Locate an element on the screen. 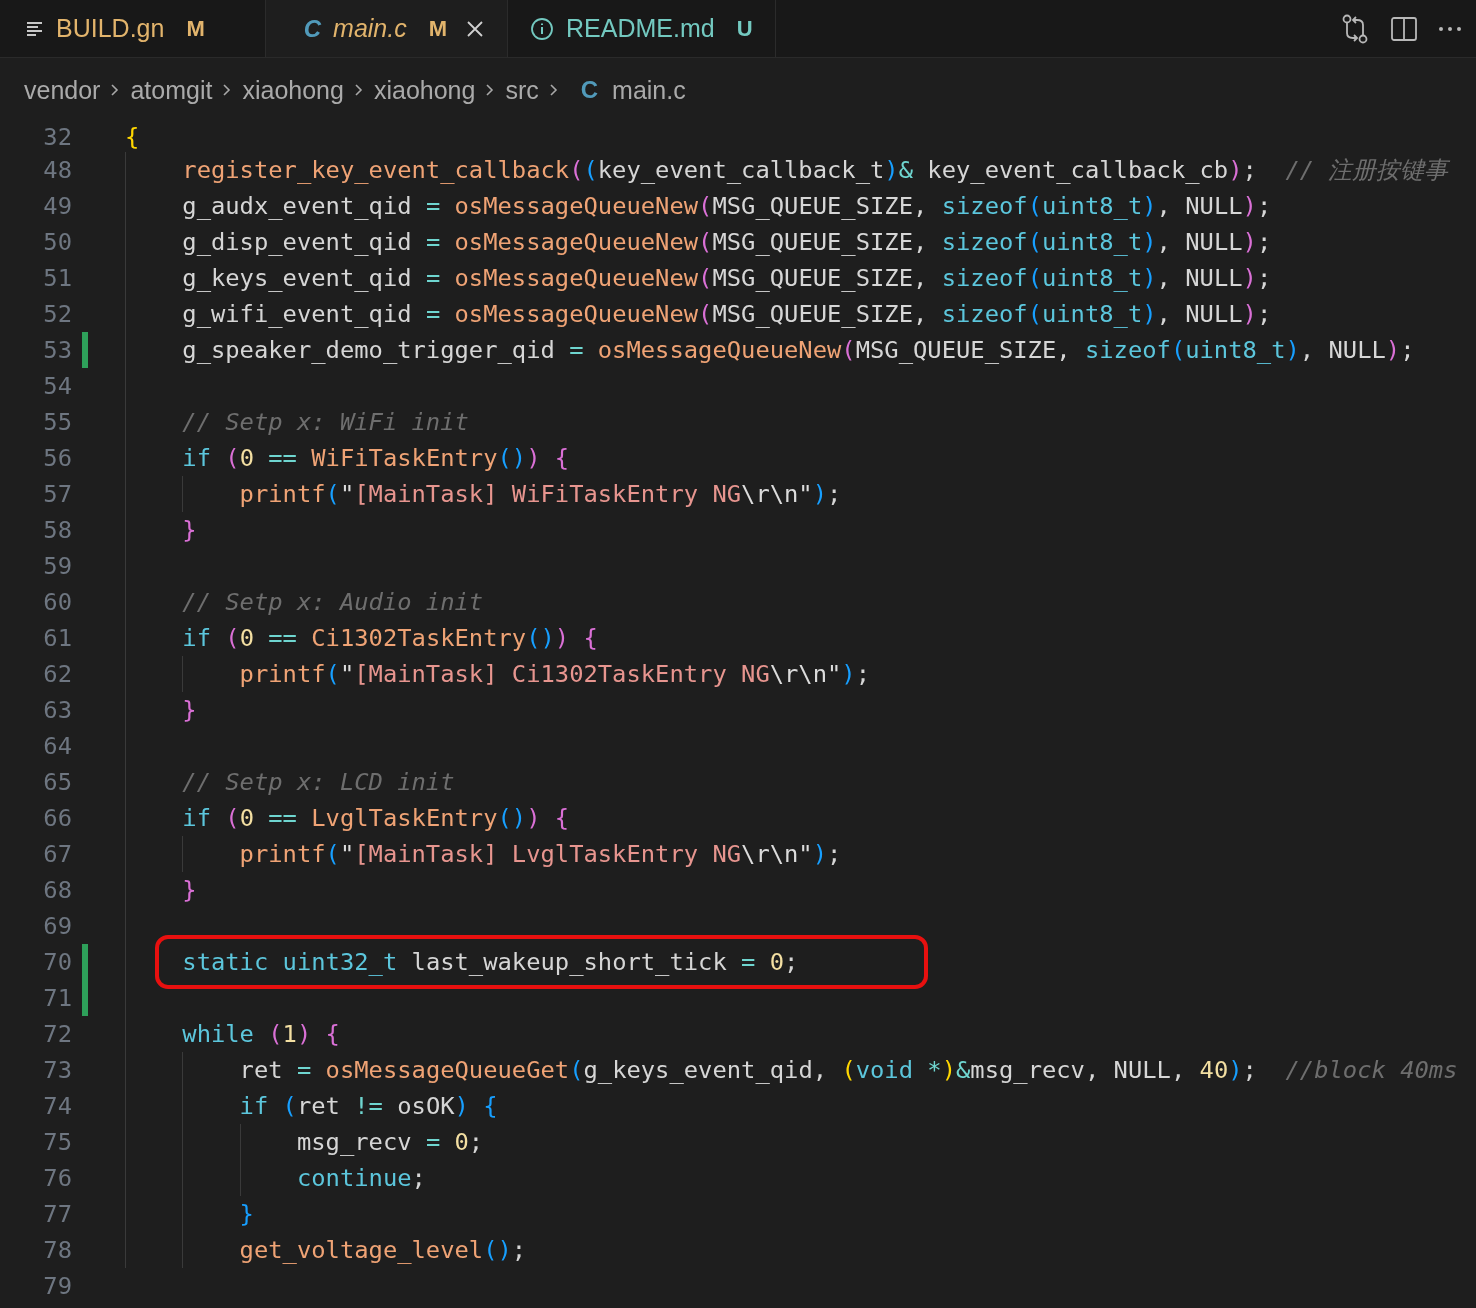  line-number: 78 is located at coordinates (57, 1250).